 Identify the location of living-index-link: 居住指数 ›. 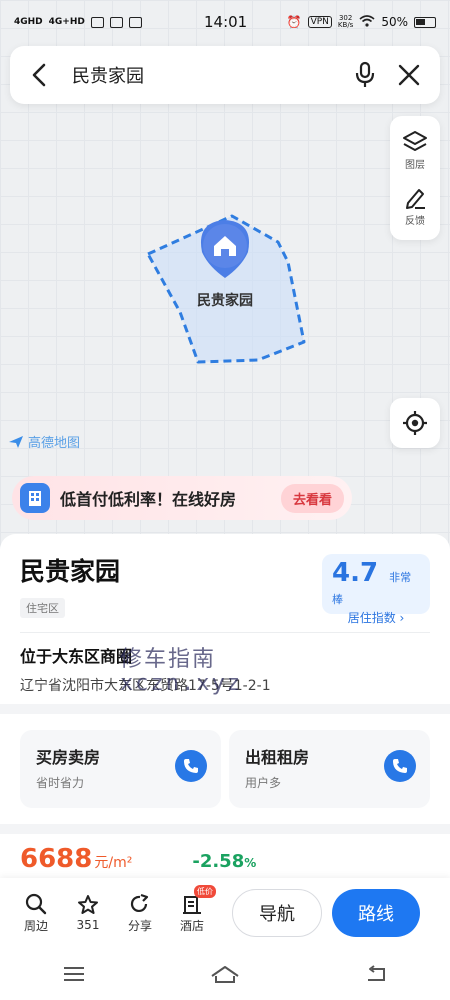
(376, 617).